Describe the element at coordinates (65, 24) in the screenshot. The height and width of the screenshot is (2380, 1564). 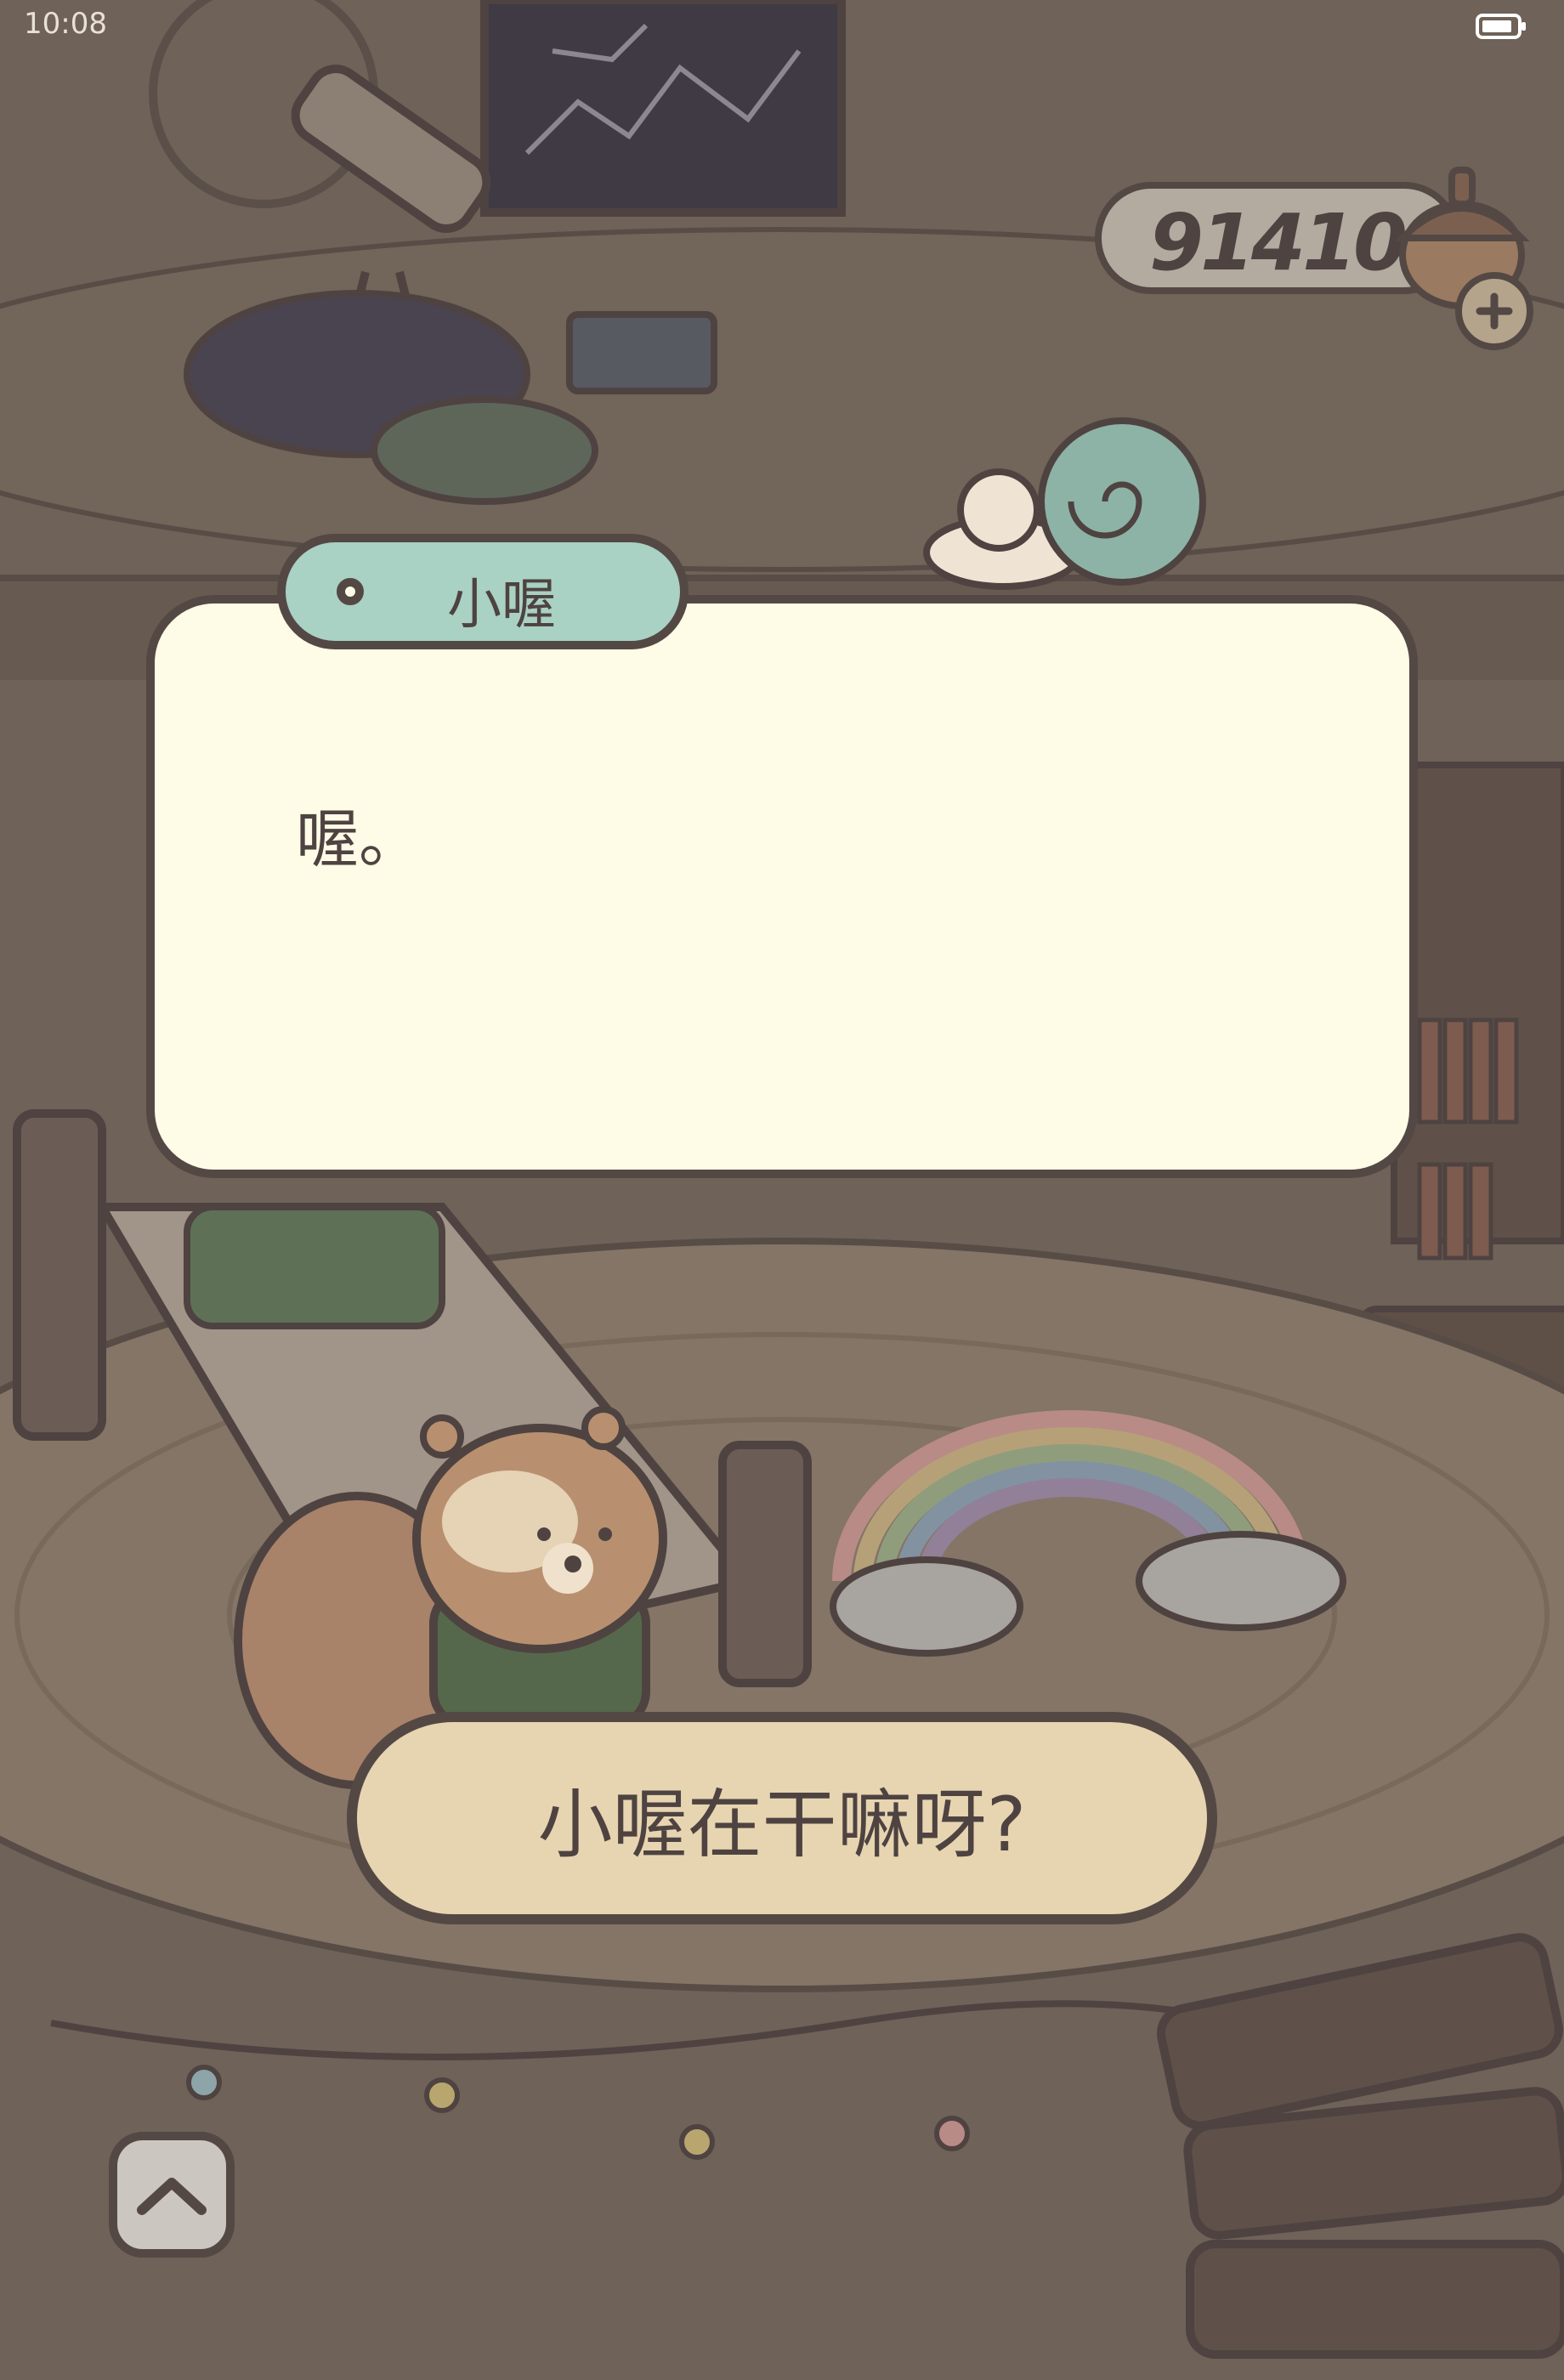
I see `status-time: 10:08` at that location.